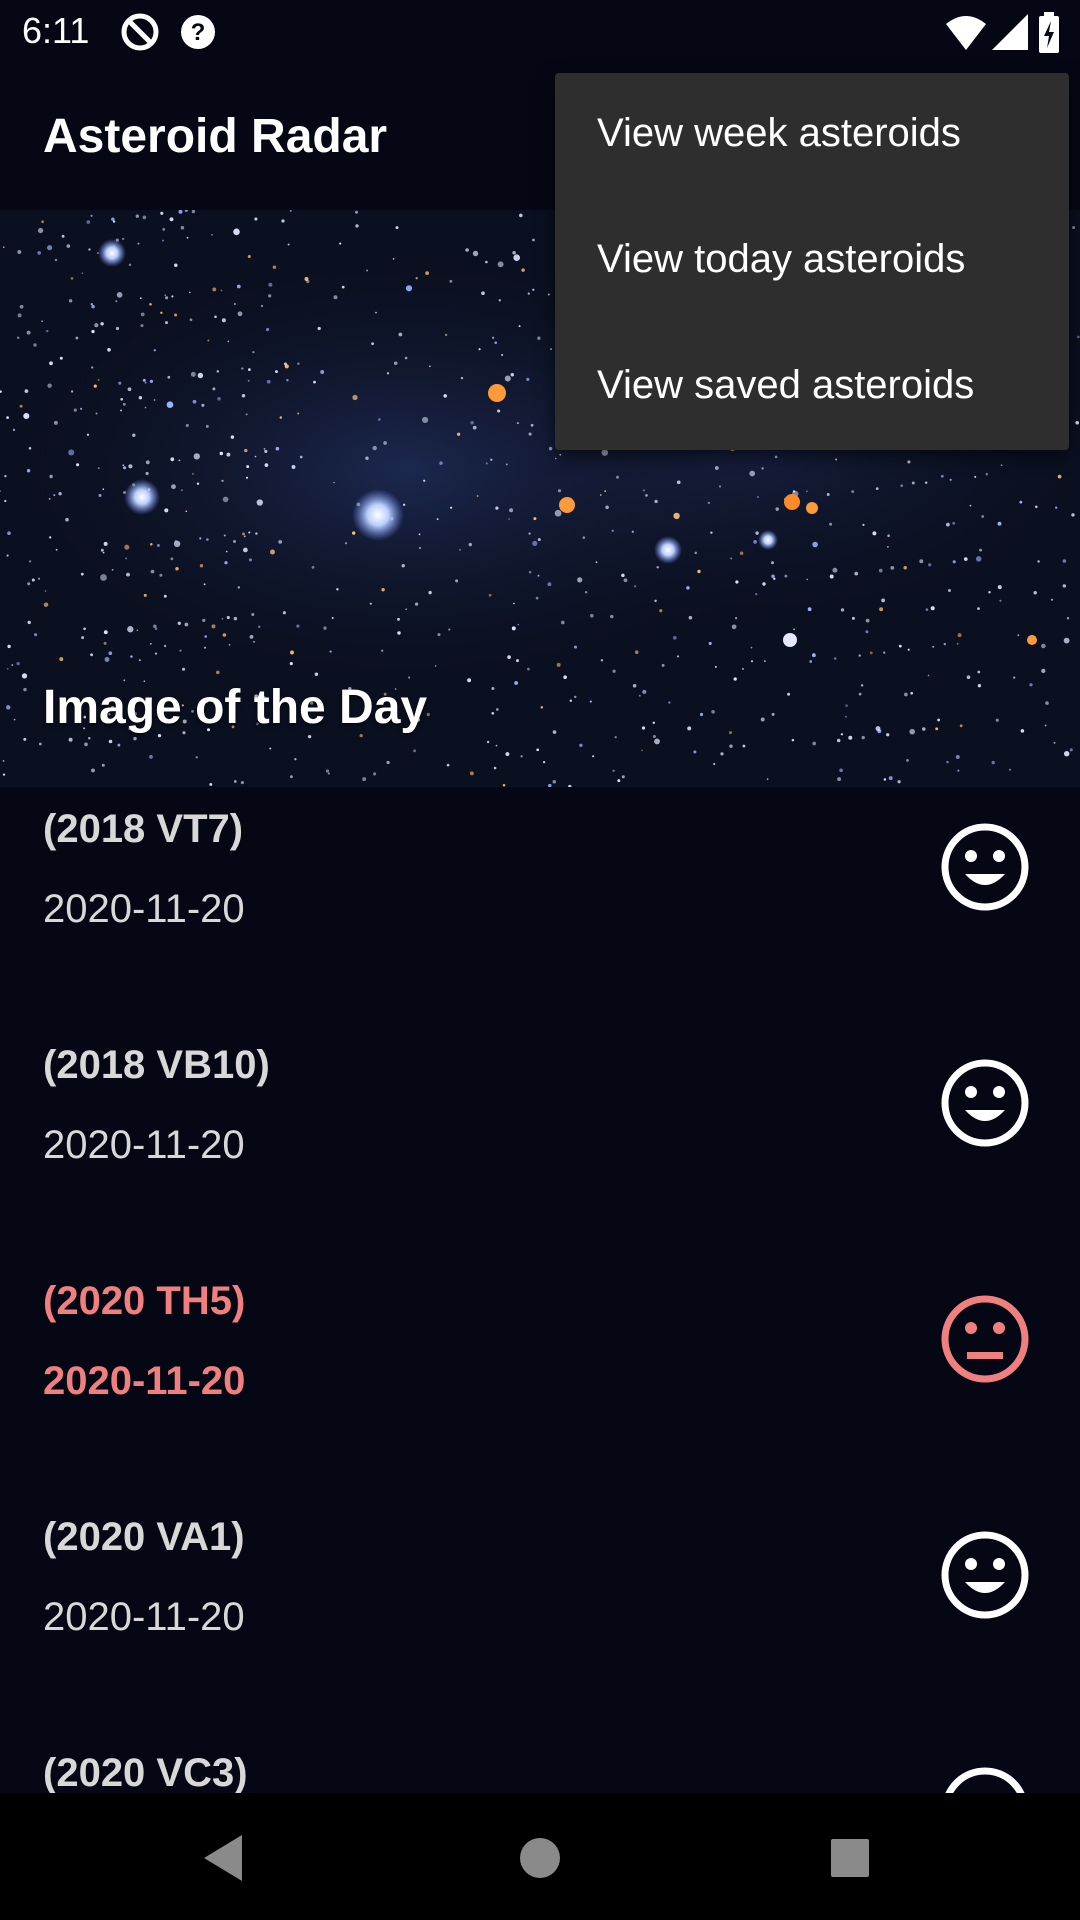  Describe the element at coordinates (540, 1613) in the screenshot. I see `asteroid-row: (2020 VA1) 2020-11-20` at that location.